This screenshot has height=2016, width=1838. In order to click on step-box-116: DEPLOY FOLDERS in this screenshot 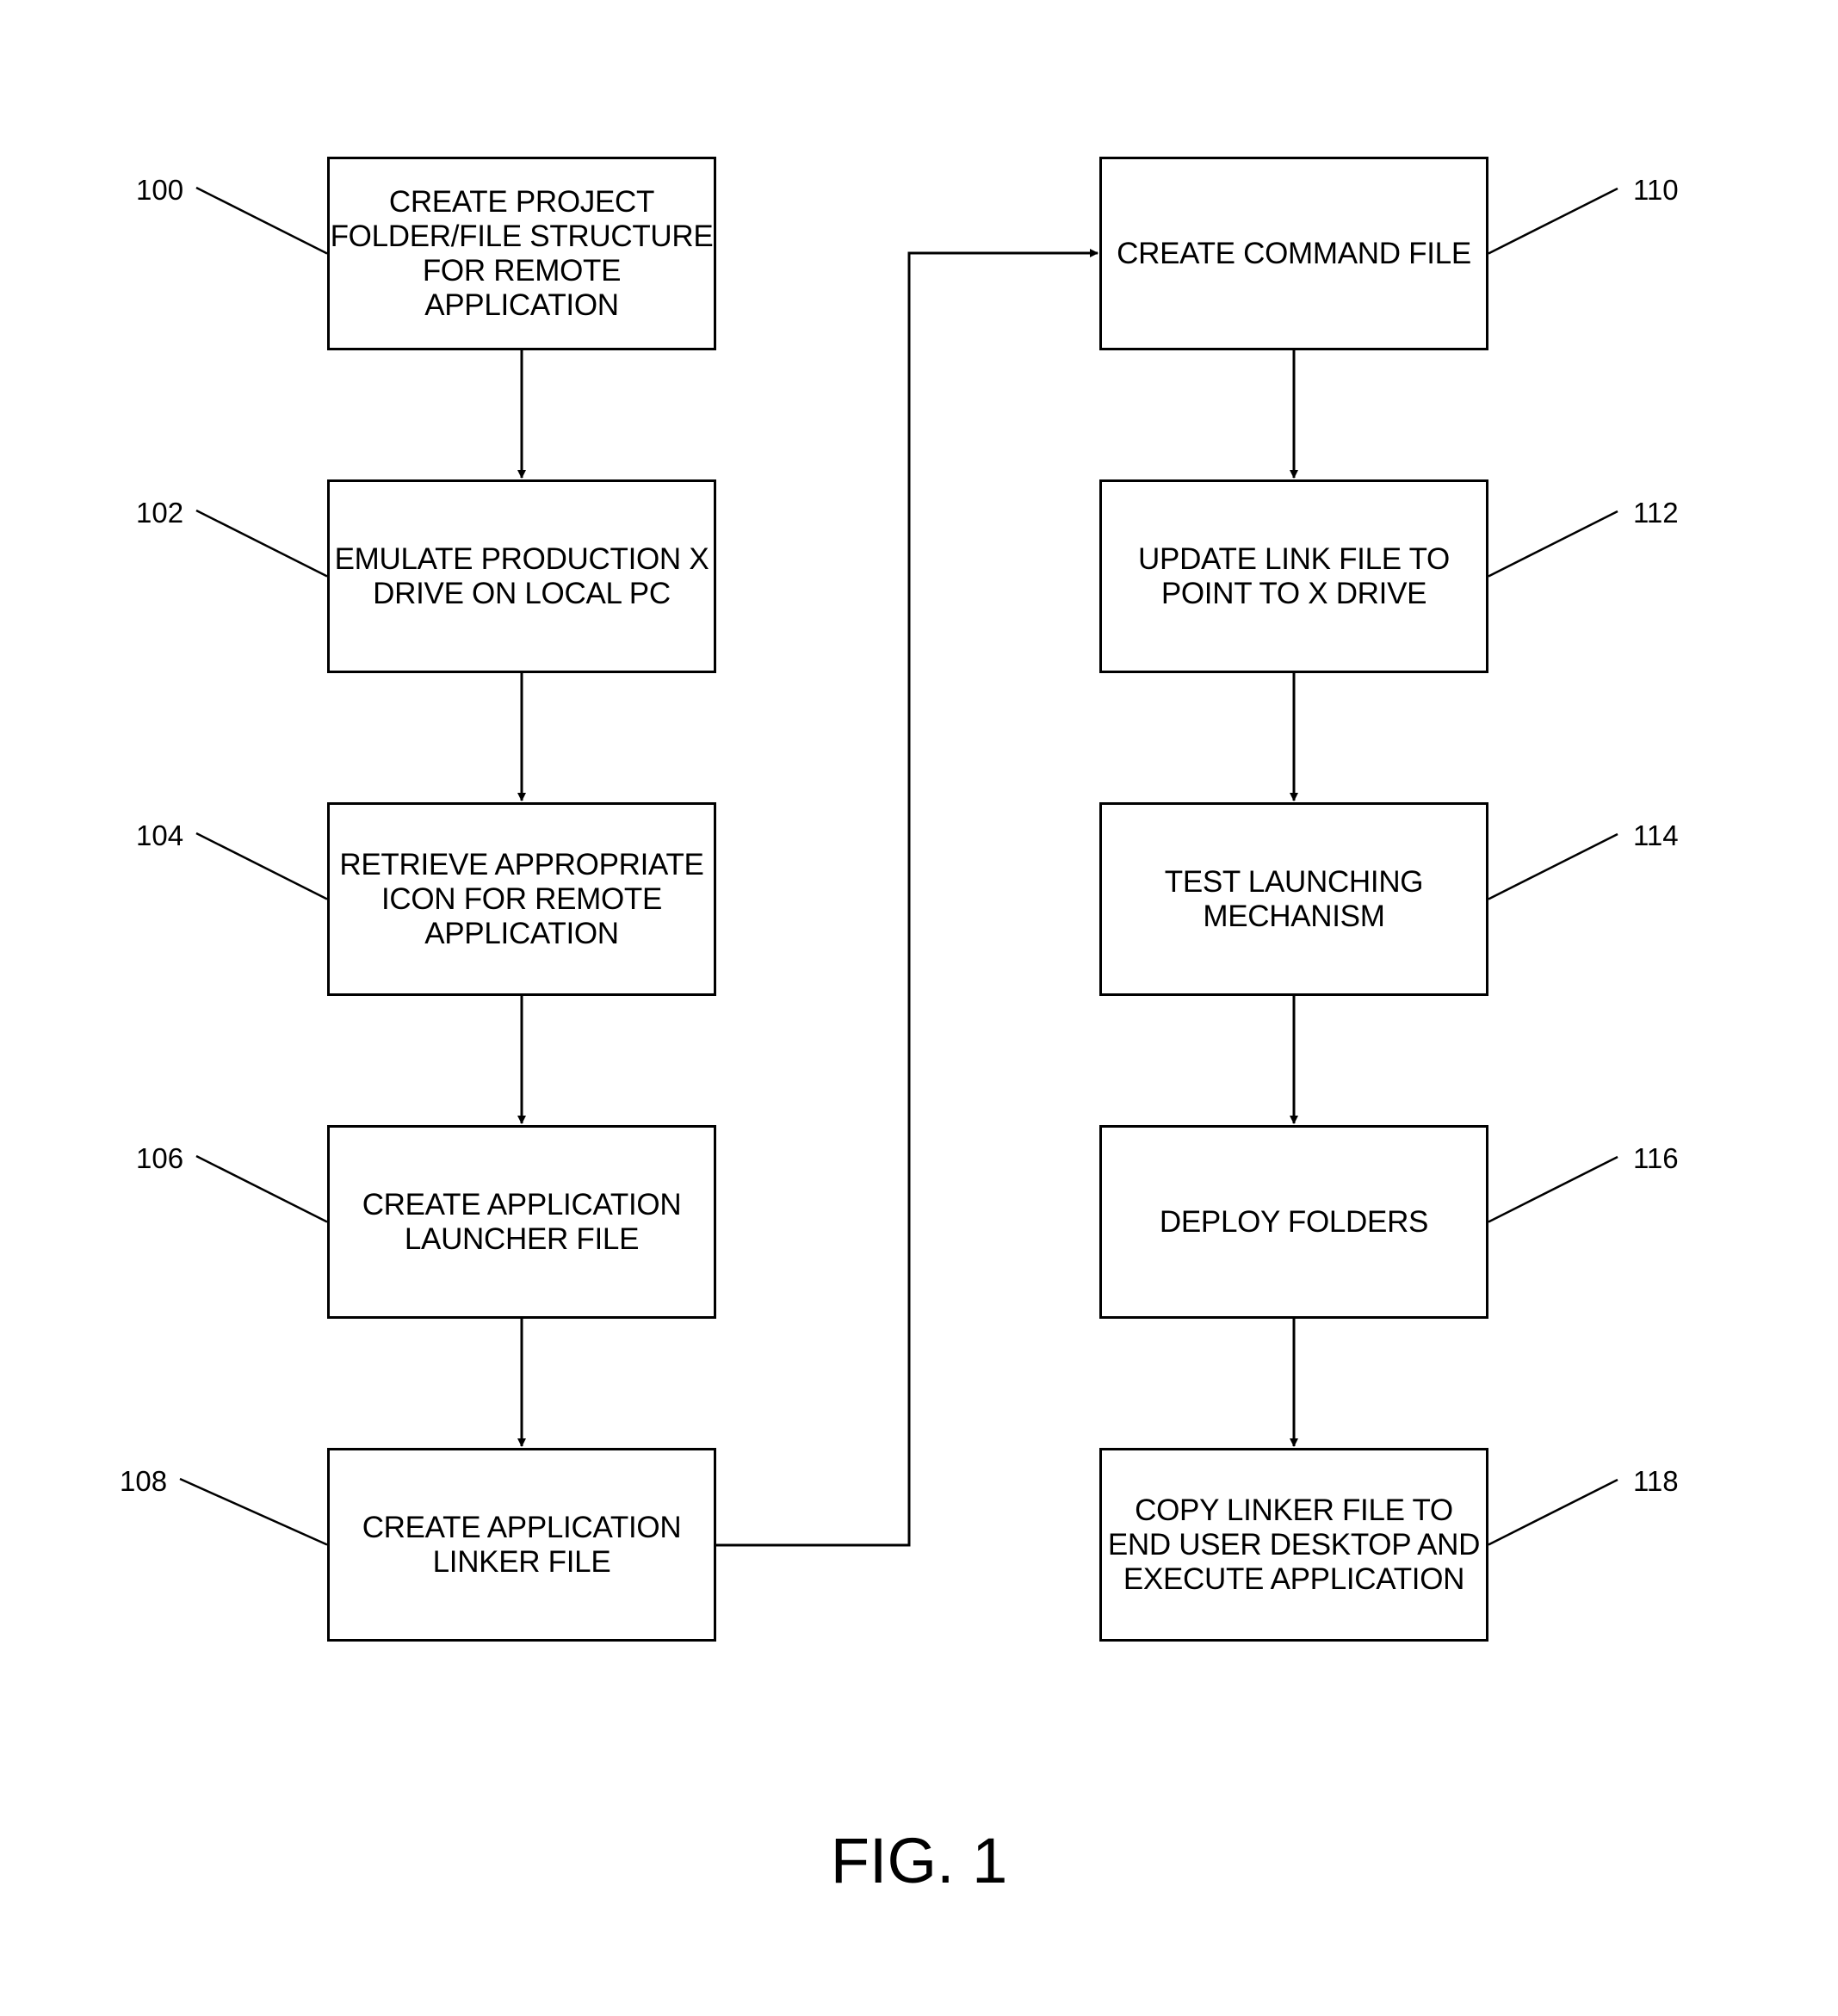, I will do `click(1293, 1222)`.